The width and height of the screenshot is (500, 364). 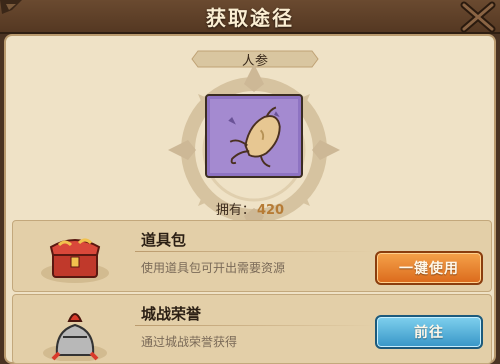 I want to click on go-button: 前往, so click(x=429, y=332).